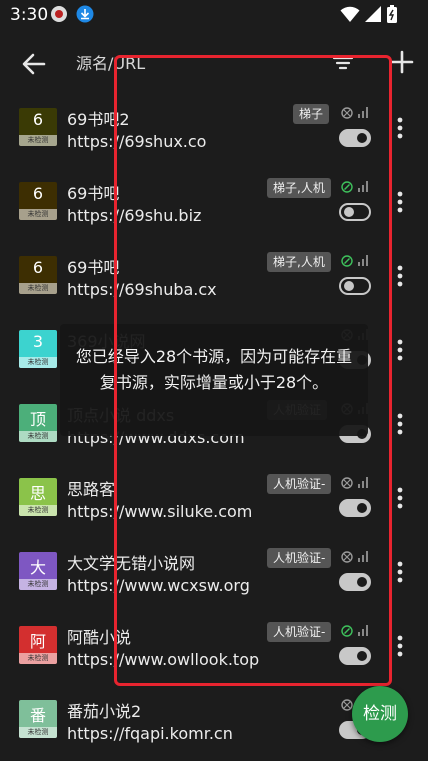 This screenshot has height=761, width=428. Describe the element at coordinates (37, 493) in the screenshot. I see `cover-letter: 思` at that location.